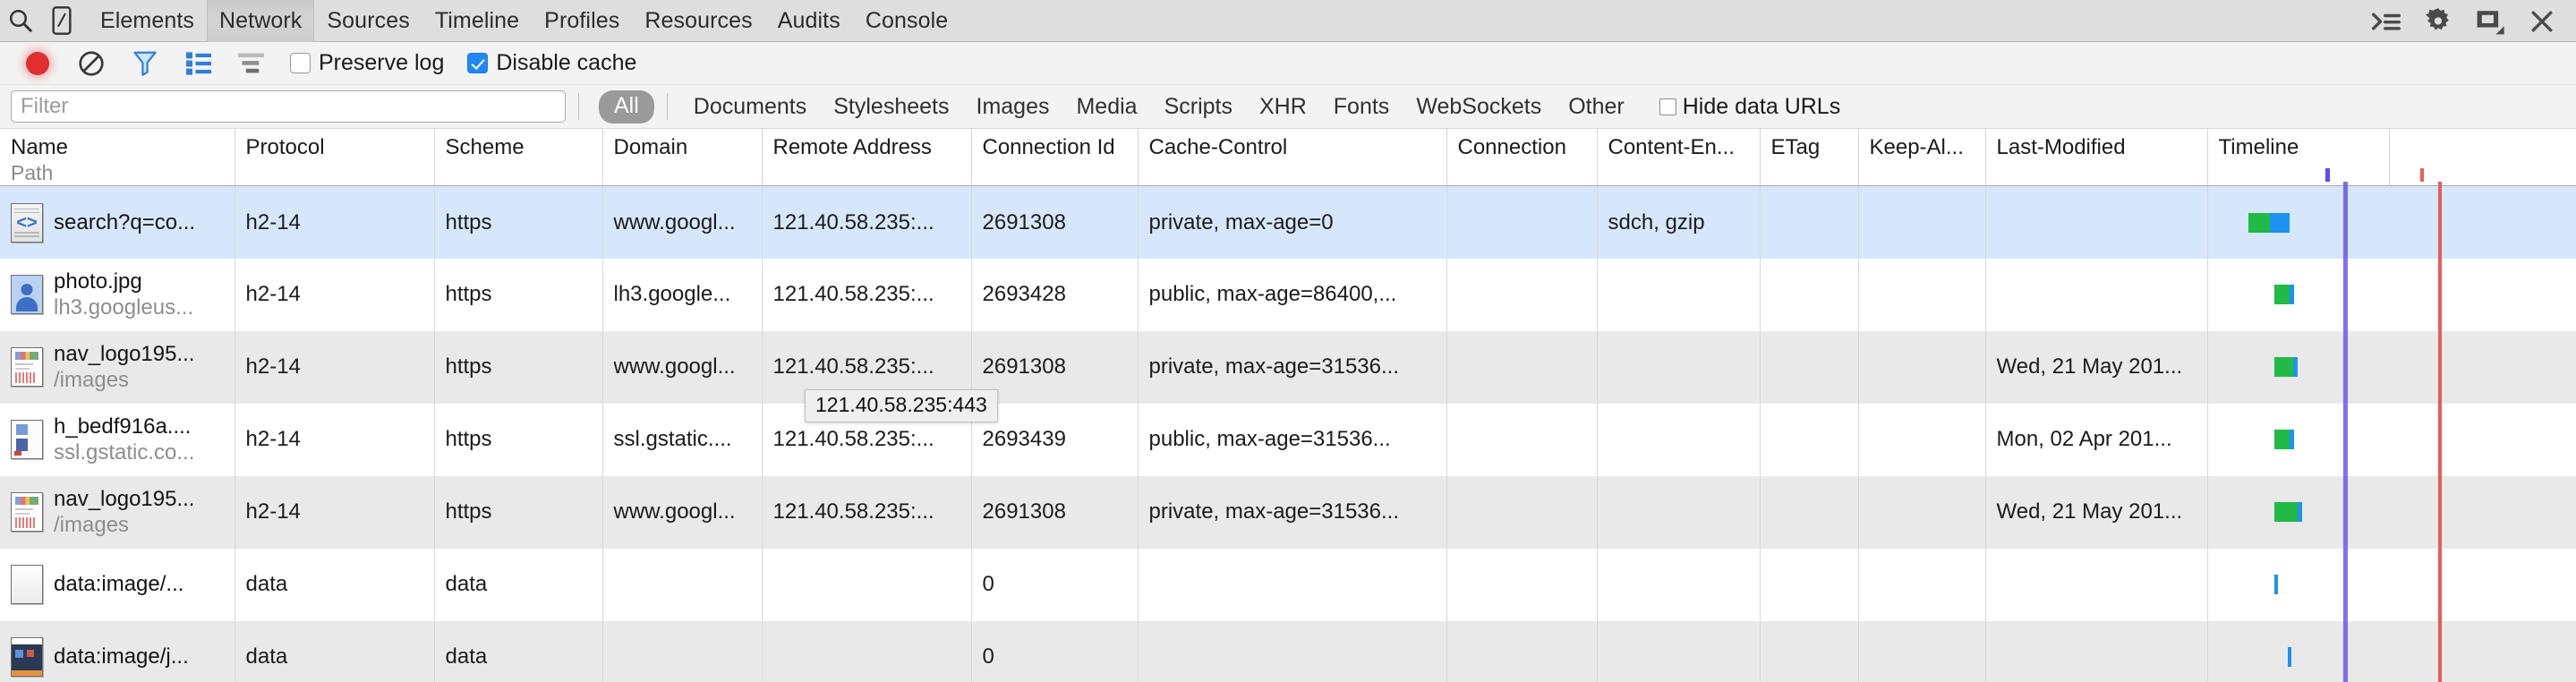  I want to click on waterfall-blue-segment, so click(2291, 440).